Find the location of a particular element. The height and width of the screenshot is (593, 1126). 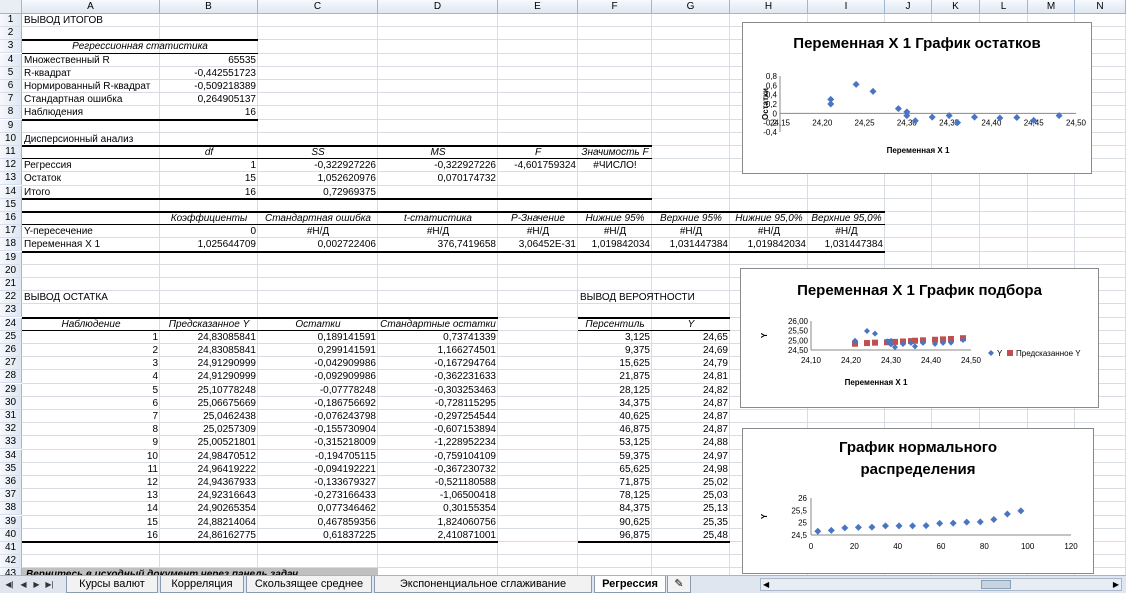

table-row-cell: -0,362231633 is located at coordinates (438, 376).